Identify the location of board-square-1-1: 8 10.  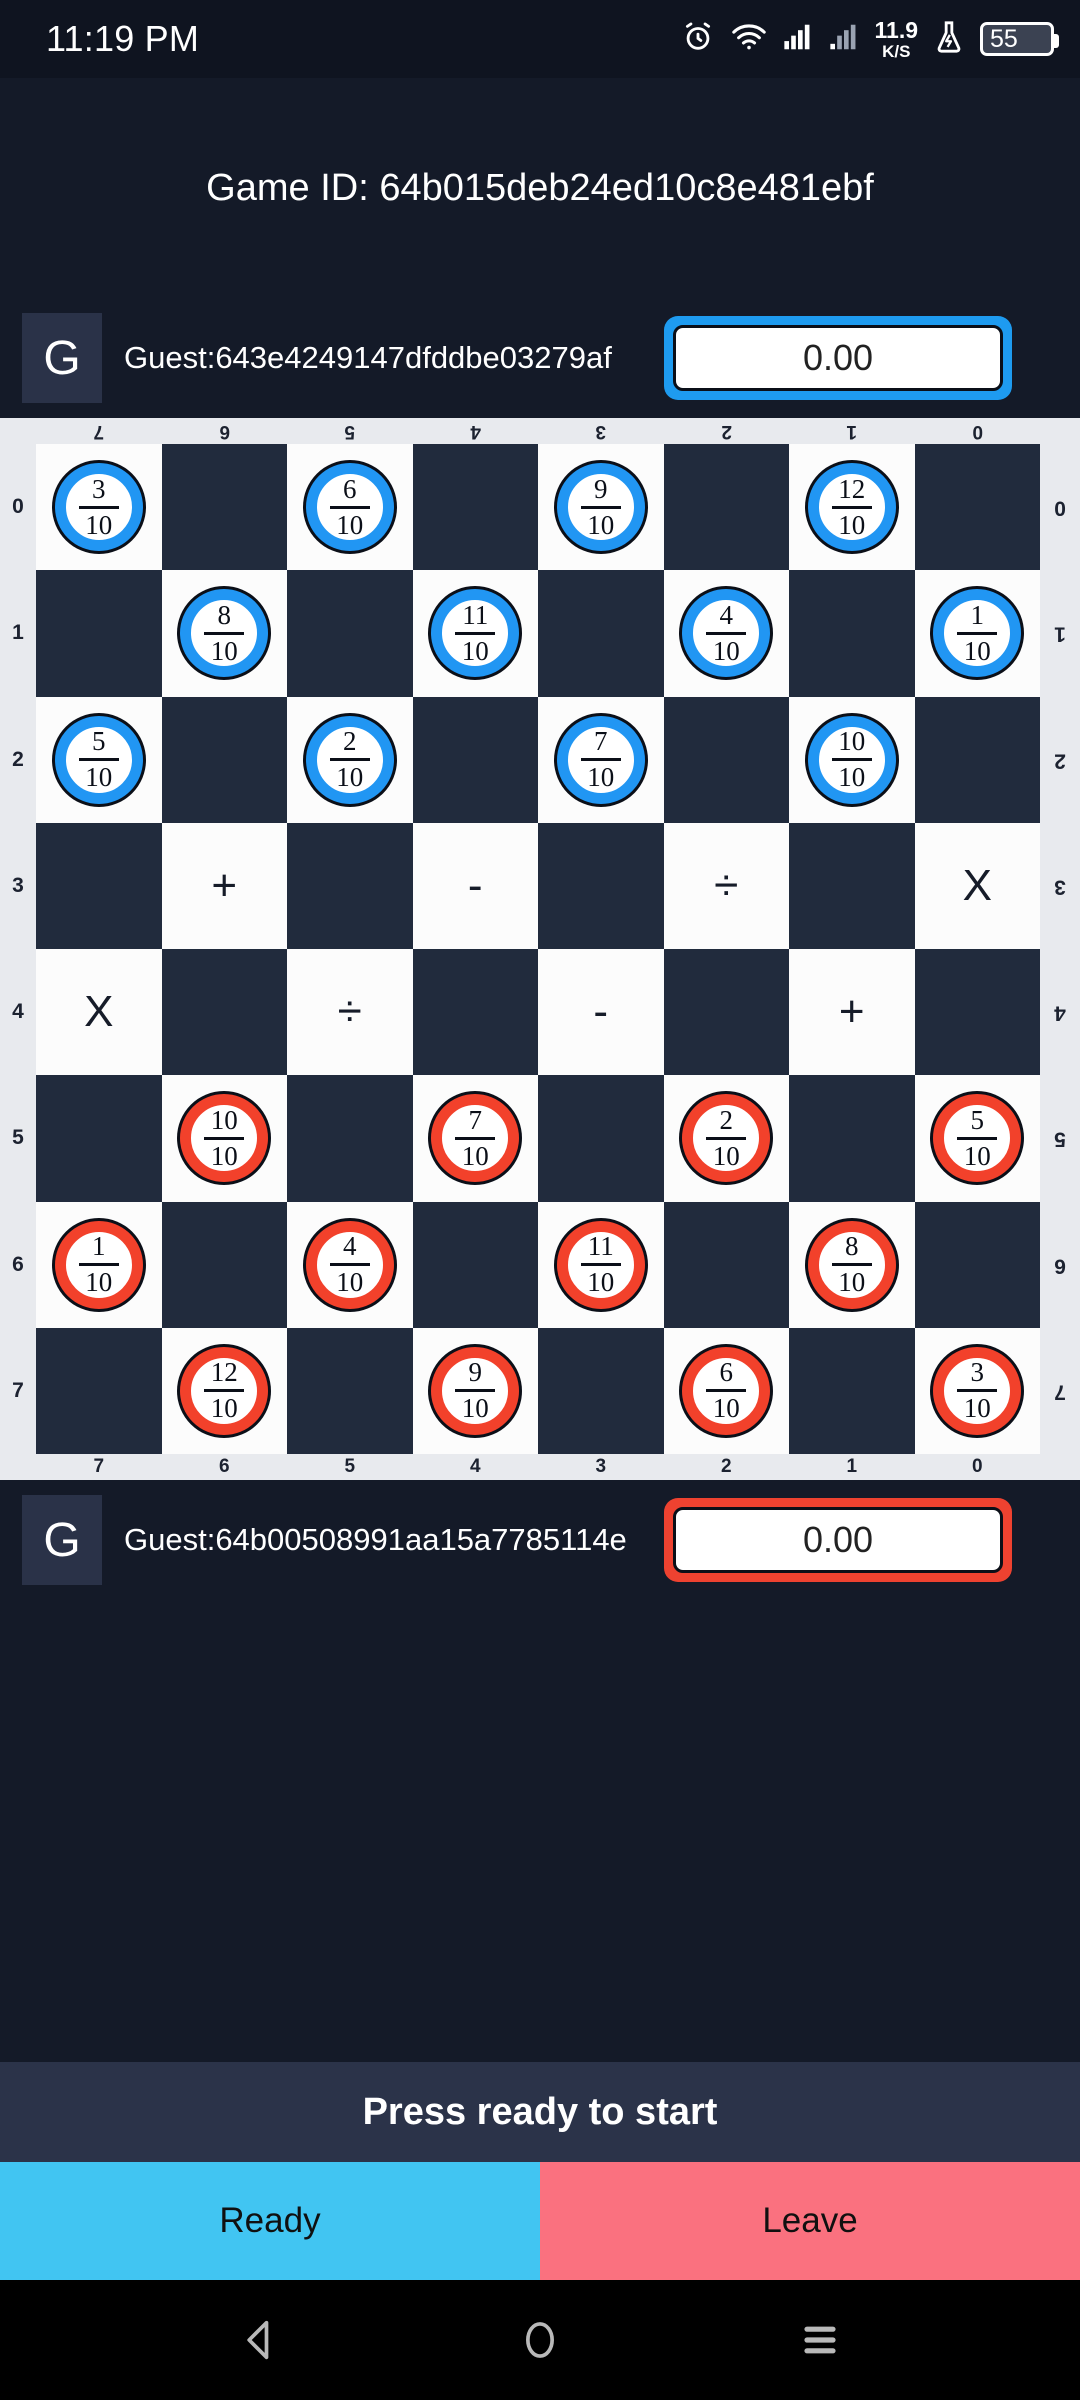
(224, 633).